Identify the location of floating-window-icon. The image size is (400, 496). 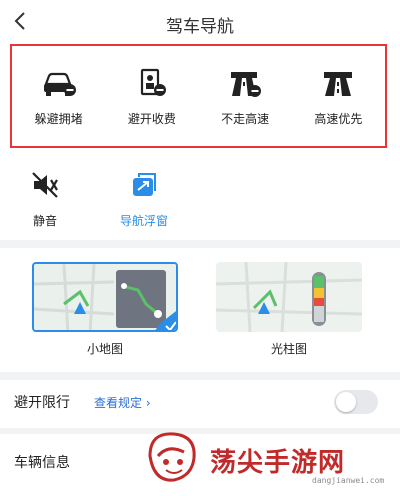
(144, 184).